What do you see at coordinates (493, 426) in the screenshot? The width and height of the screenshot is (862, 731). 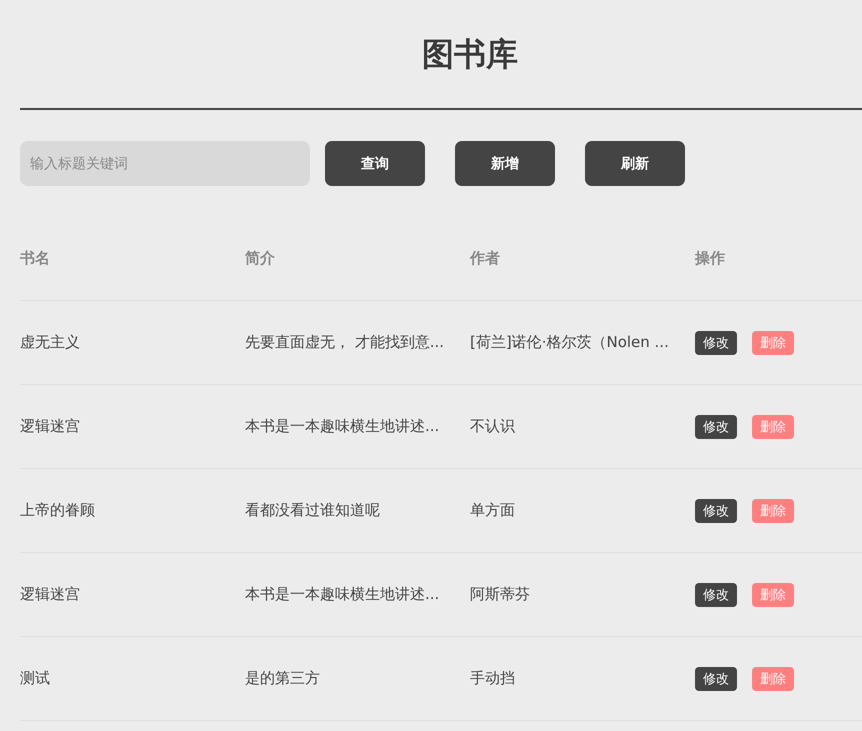 I see `table-cell-text: 不认识` at bounding box center [493, 426].